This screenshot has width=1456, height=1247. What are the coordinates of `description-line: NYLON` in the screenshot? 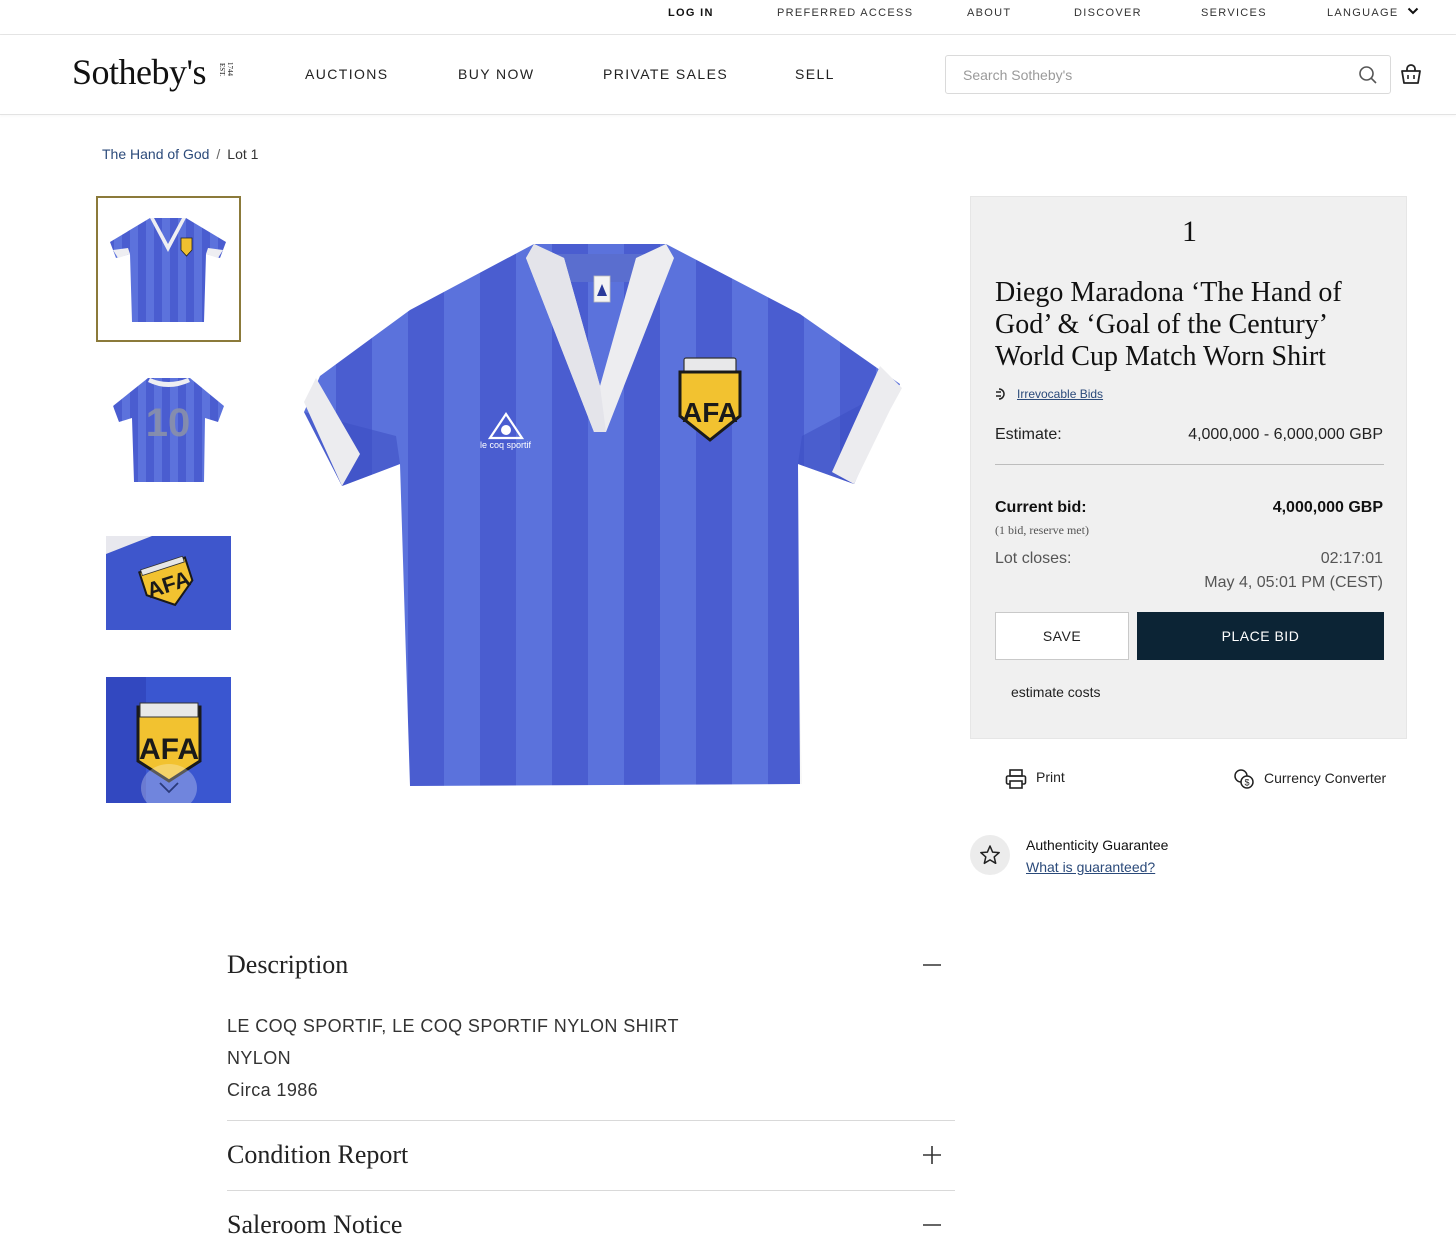 It's located at (259, 1058).